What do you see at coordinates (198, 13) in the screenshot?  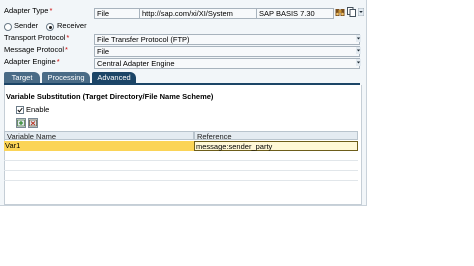 I see `adapter-namespace-field: http://sap.com/xi/XI/System` at bounding box center [198, 13].